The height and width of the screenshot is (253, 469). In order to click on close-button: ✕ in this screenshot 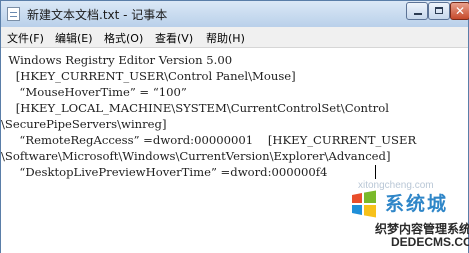, I will do `click(459, 11)`.